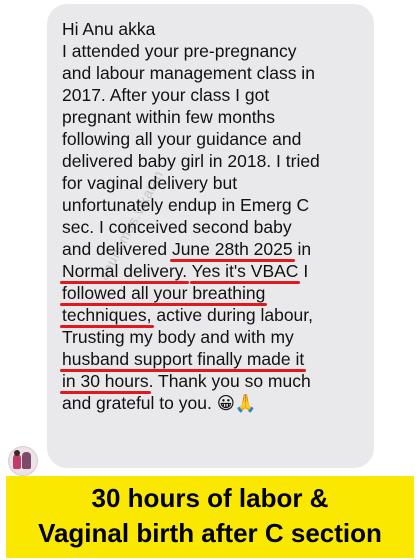  I want to click on highlighted-text: Normal delivery., so click(125, 271).